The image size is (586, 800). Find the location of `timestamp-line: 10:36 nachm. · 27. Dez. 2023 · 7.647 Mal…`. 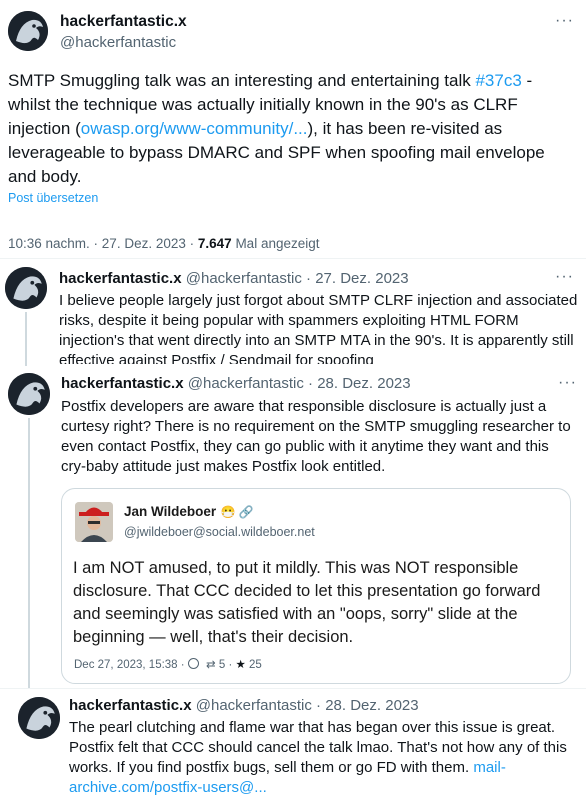

timestamp-line: 10:36 nachm. · 27. Dez. 2023 · 7.647 Mal… is located at coordinates (164, 243).